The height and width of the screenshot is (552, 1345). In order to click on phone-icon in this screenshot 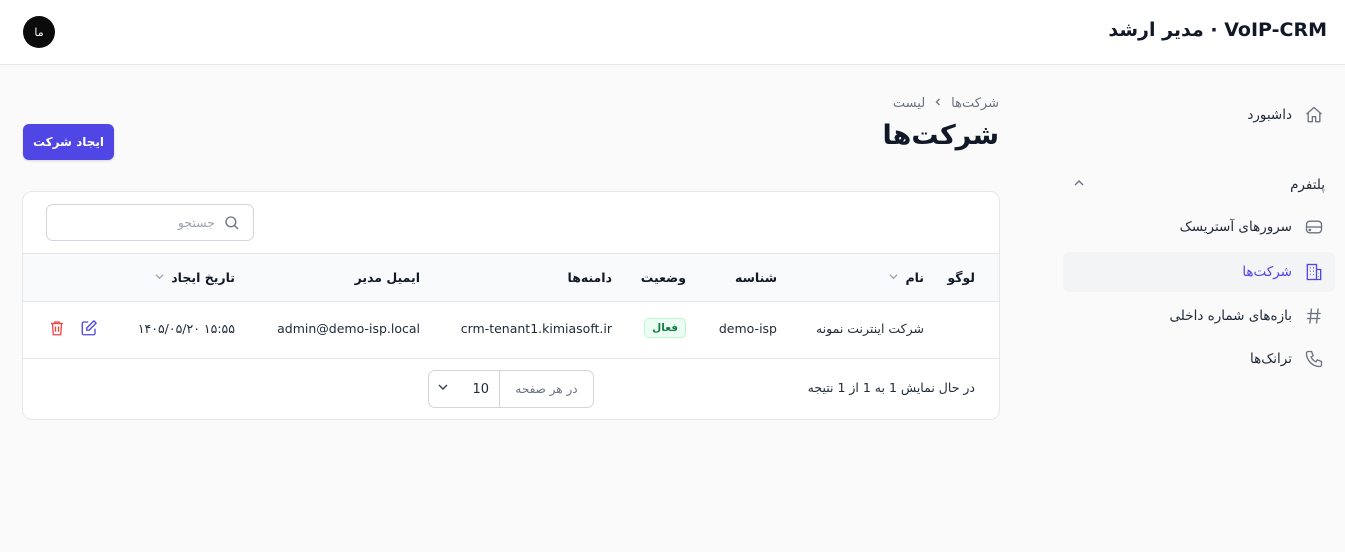, I will do `click(1314, 359)`.